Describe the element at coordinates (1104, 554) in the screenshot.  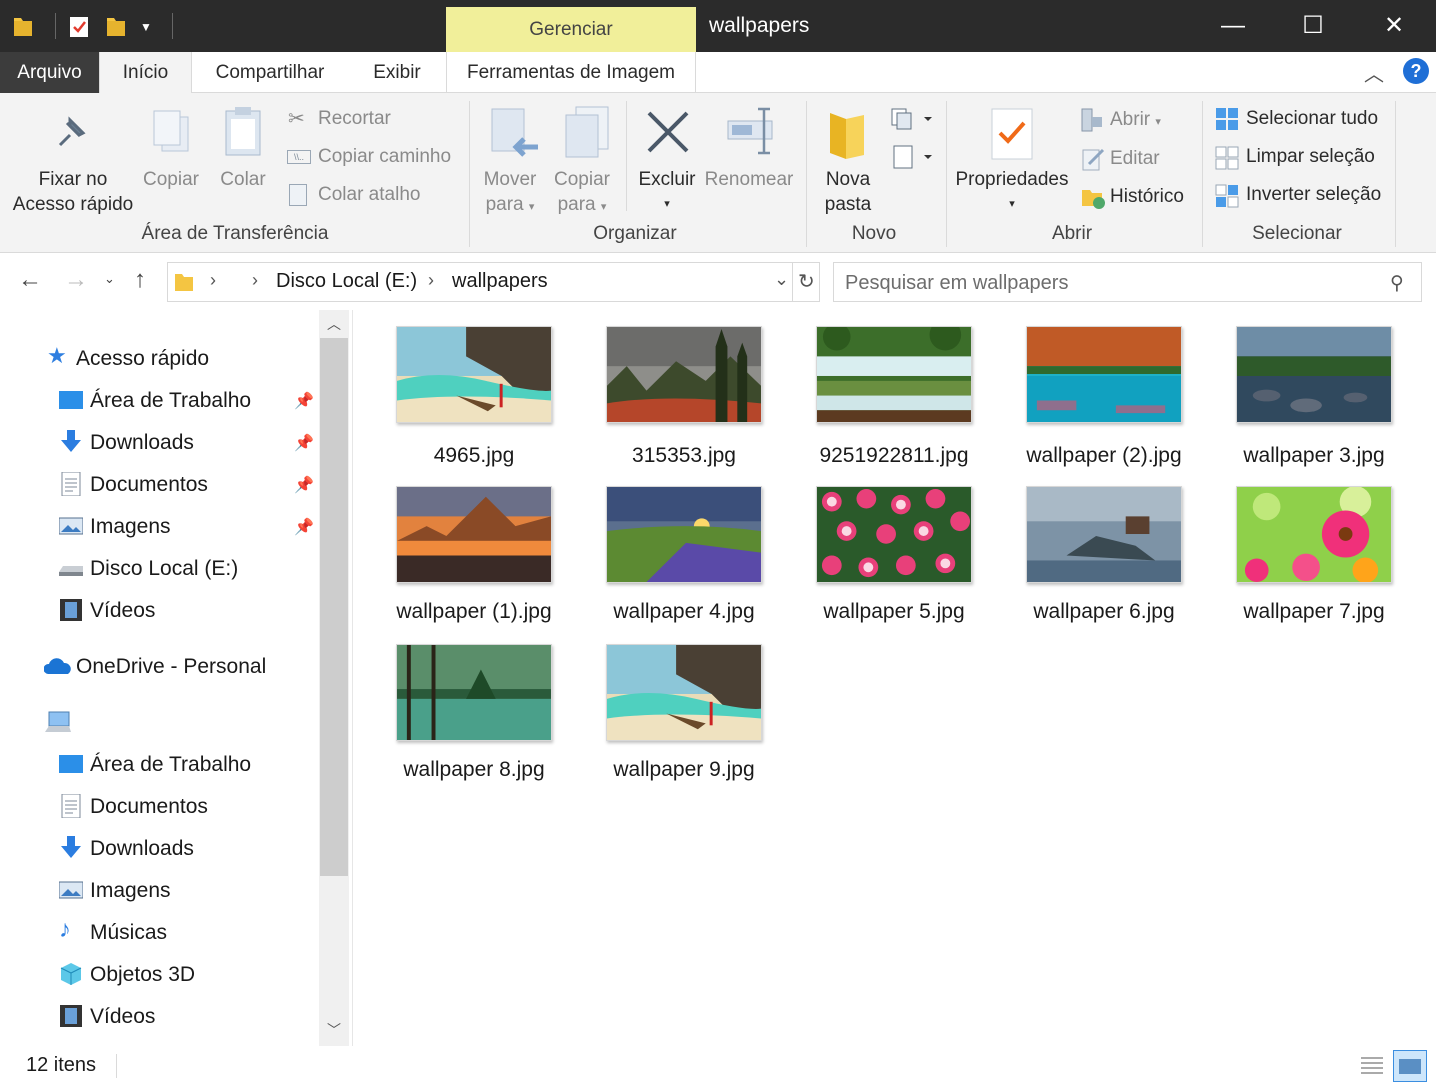
I see `file-item: wallpaper 6.jpg` at that location.